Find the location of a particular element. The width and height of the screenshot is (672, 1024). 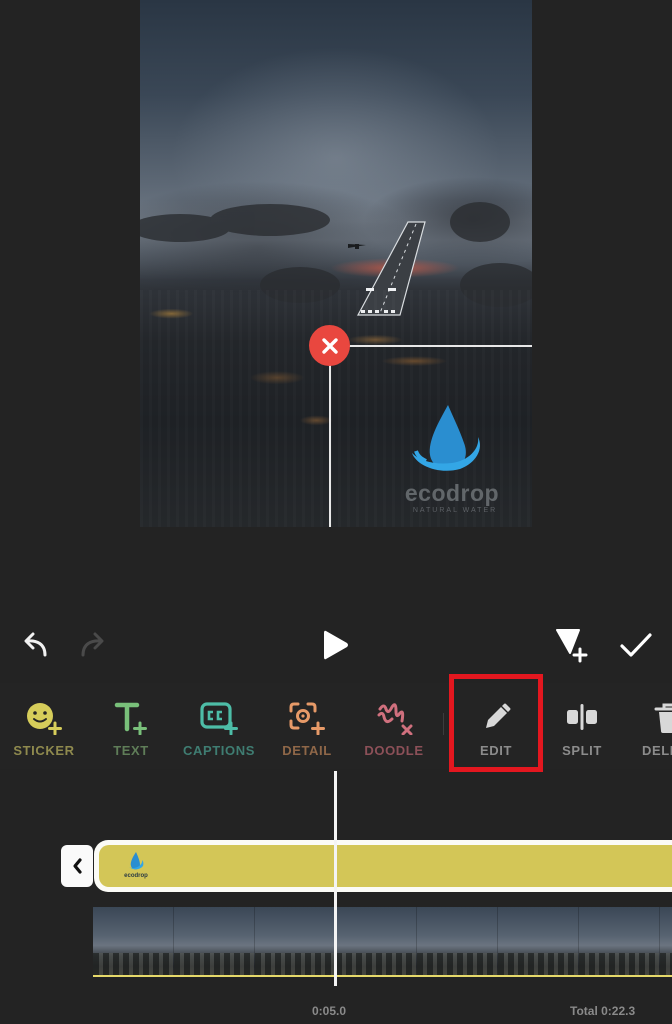

checkmark-icon is located at coordinates (636, 645).